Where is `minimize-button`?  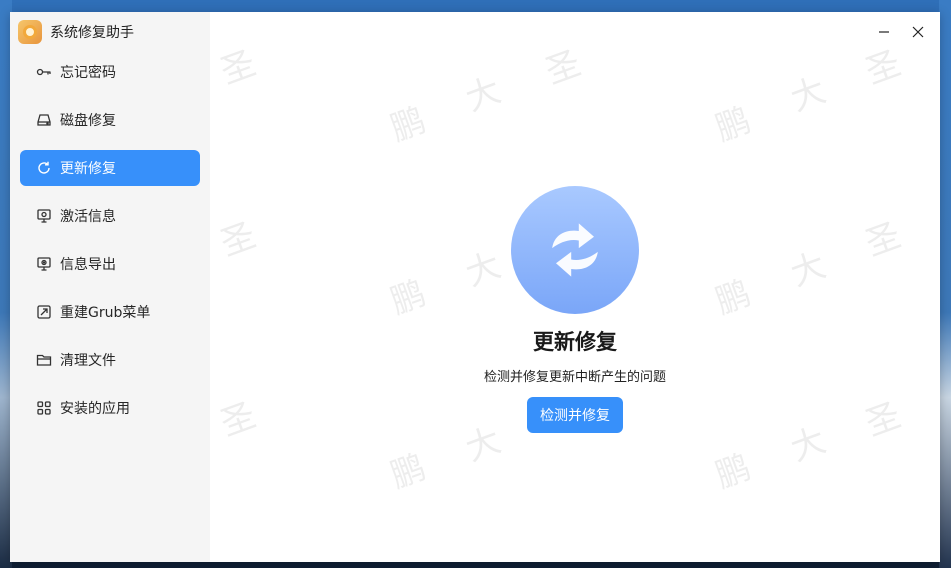 minimize-button is located at coordinates (884, 32).